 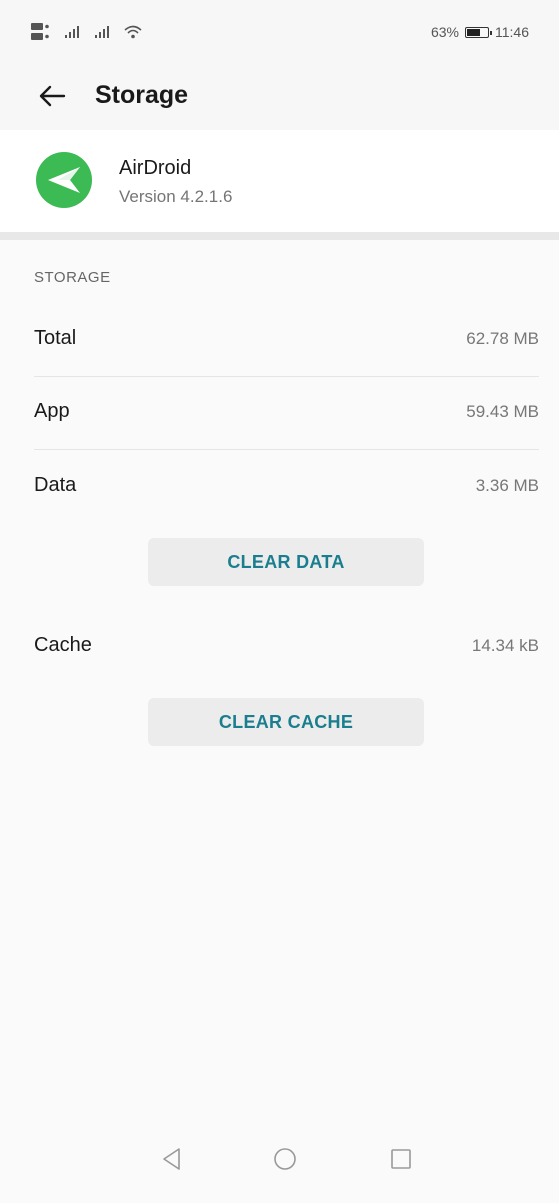 I want to click on nav-home-icon, so click(x=285, y=1159).